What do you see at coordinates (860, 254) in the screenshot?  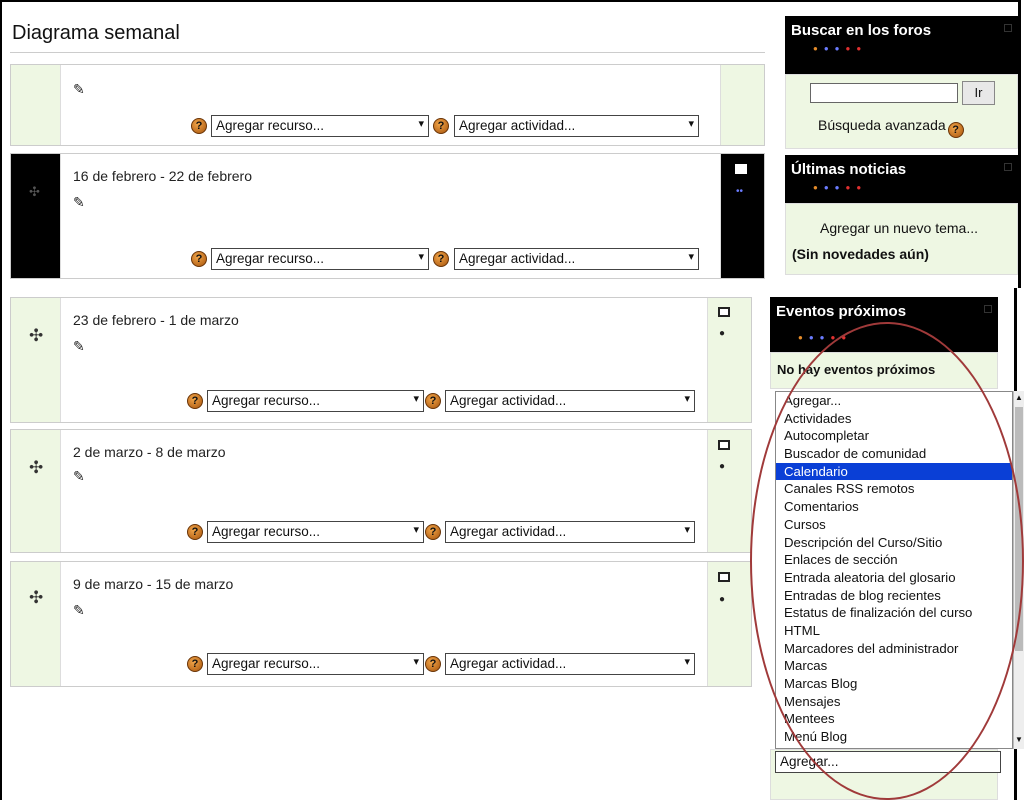 I see `no-news-text: (Sin novedades aún)` at bounding box center [860, 254].